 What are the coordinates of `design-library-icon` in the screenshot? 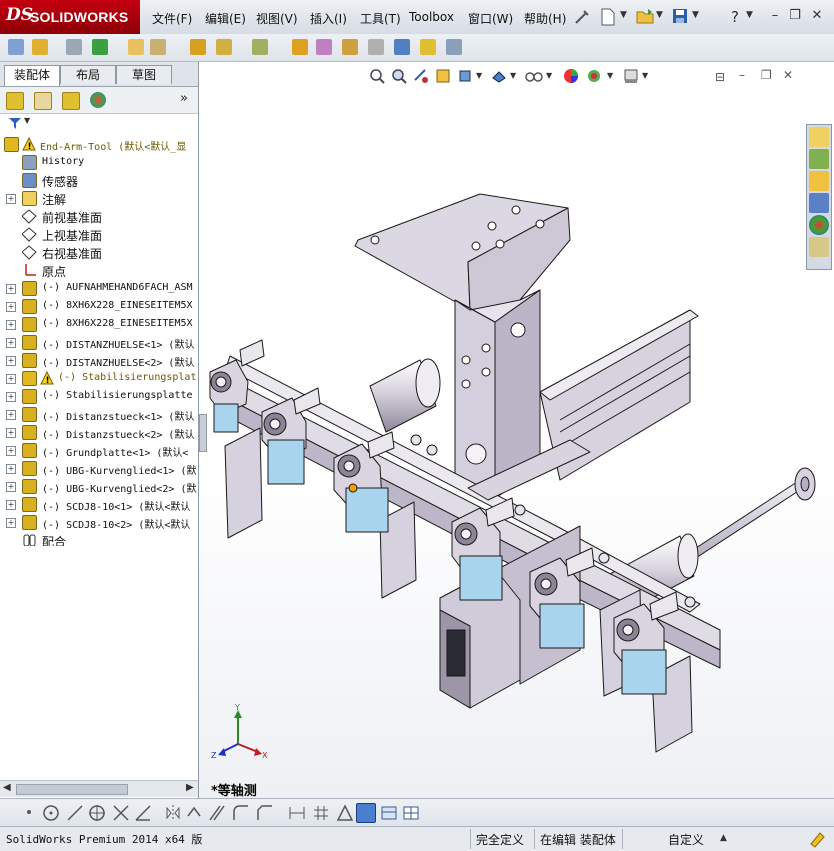 It's located at (819, 159).